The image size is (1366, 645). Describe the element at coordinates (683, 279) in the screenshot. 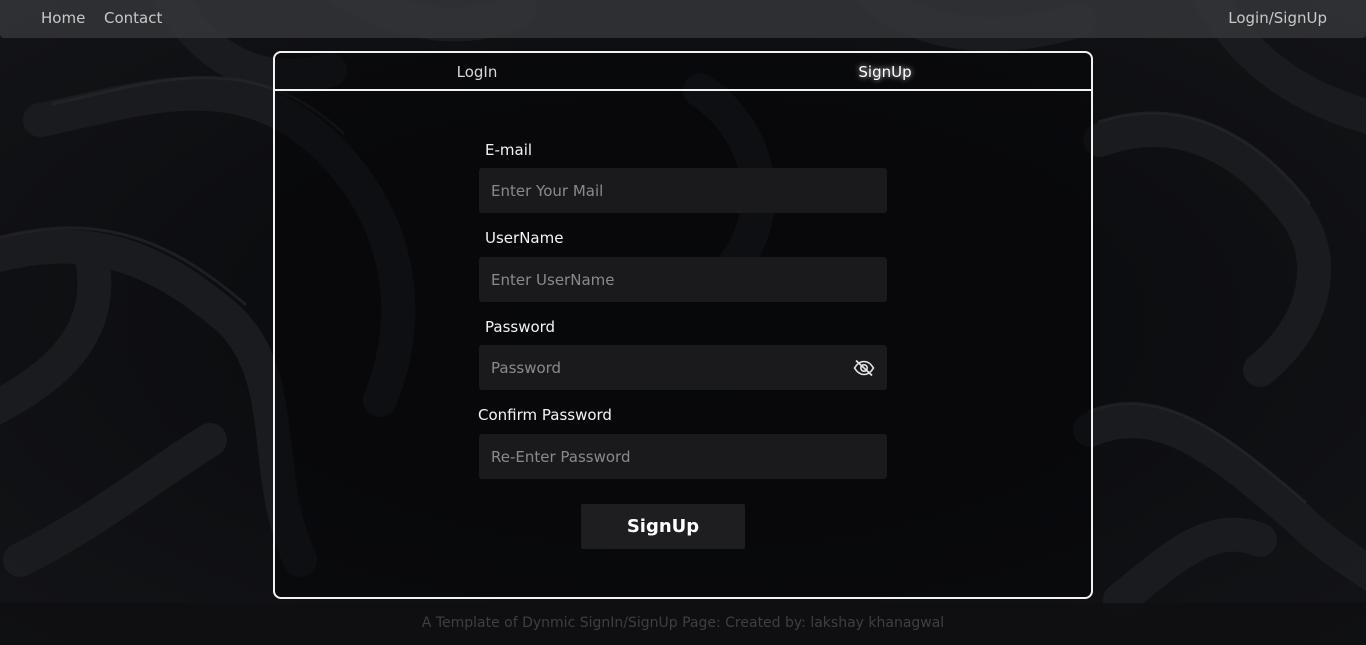

I see `username-field` at that location.